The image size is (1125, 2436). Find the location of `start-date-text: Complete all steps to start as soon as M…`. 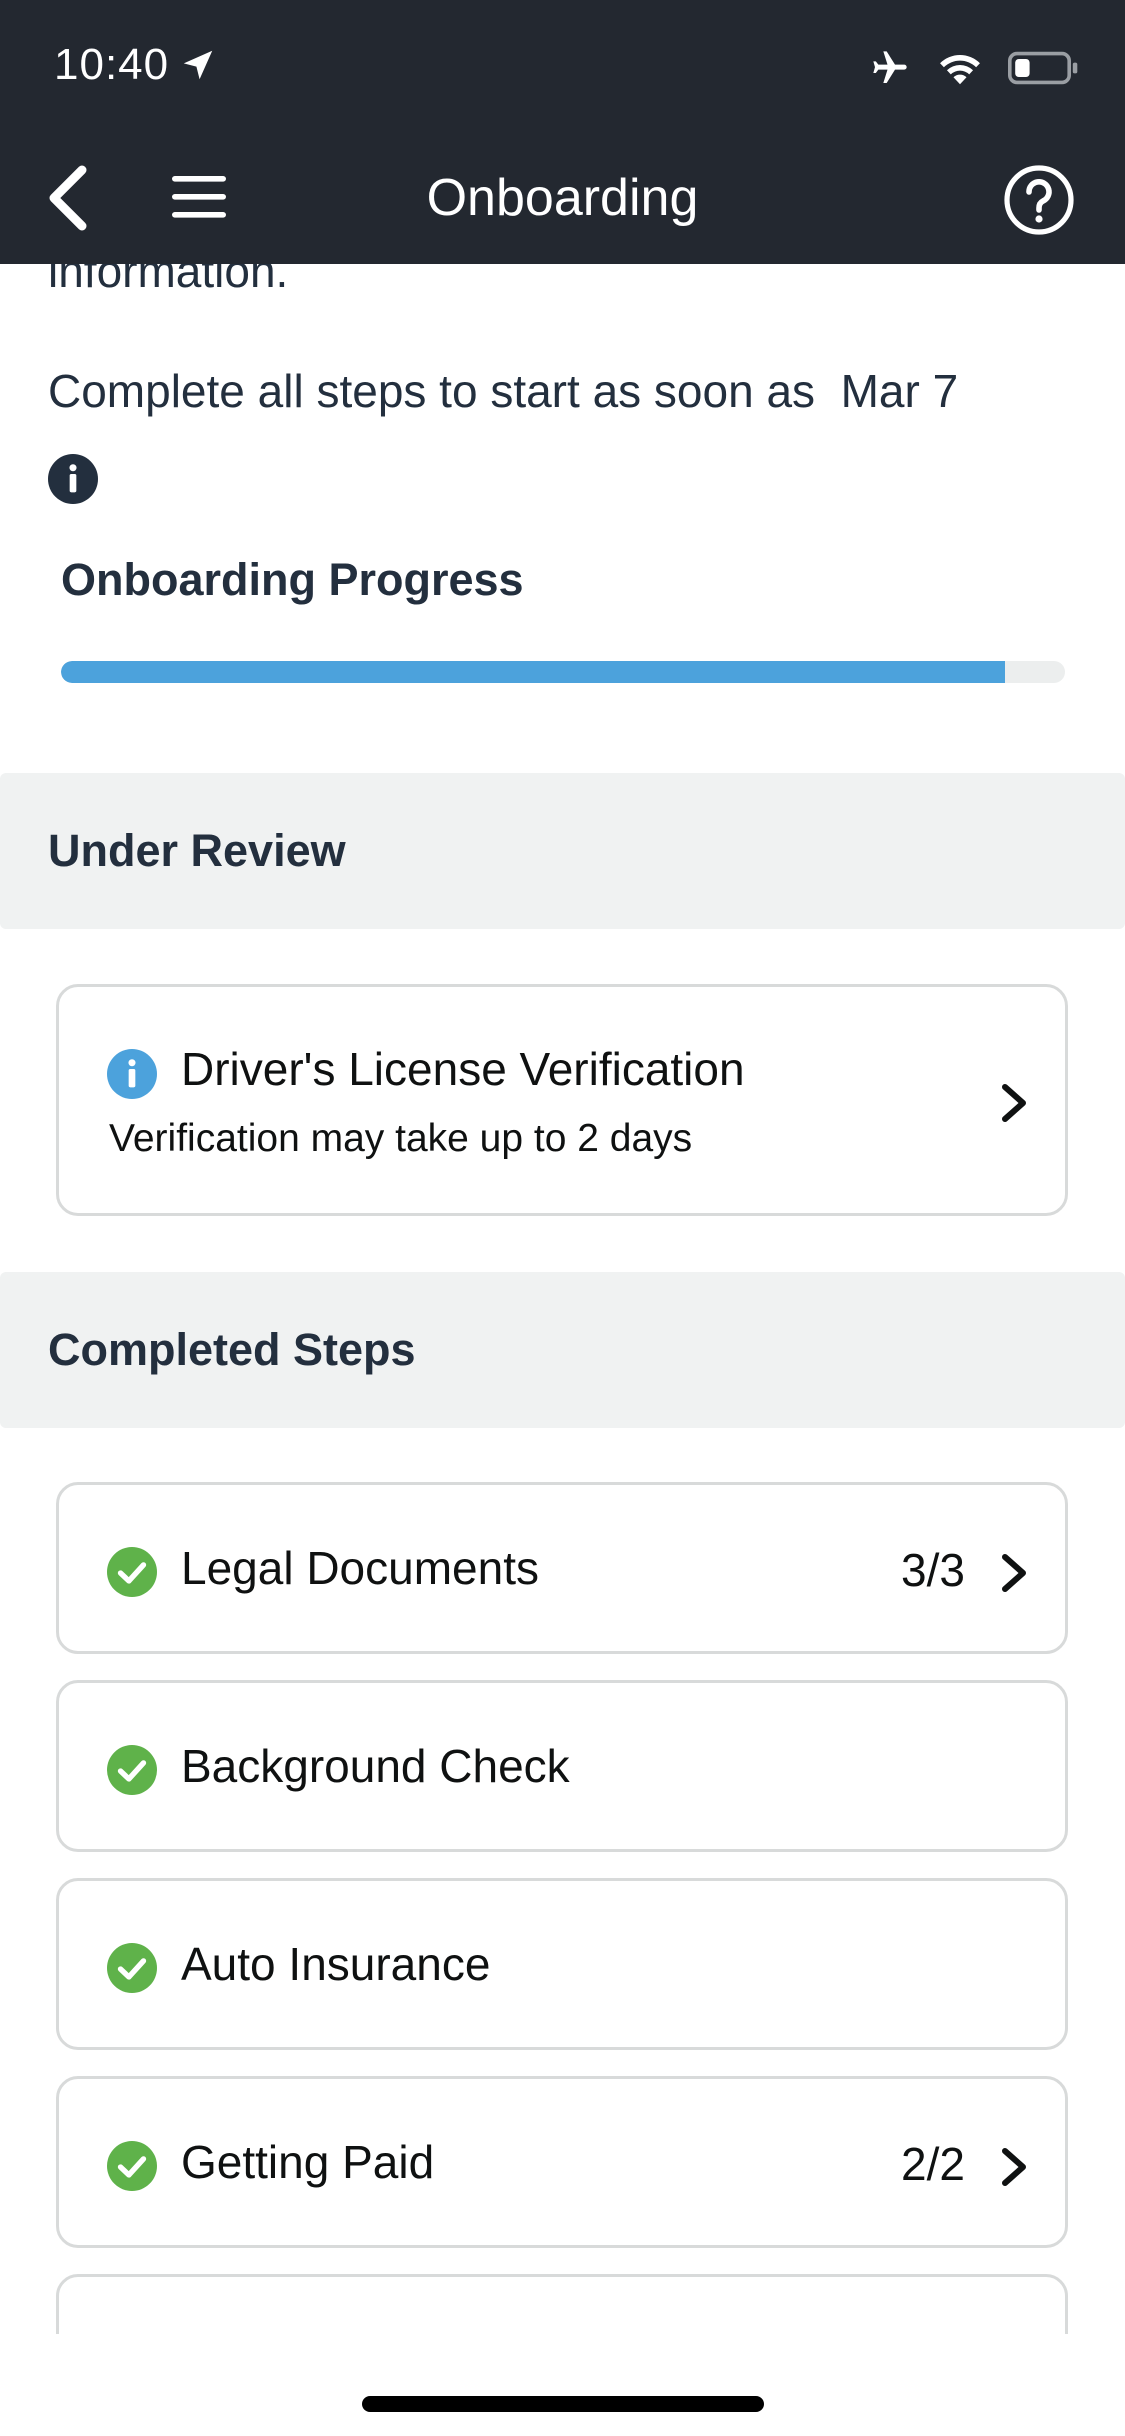

start-date-text: Complete all steps to start as soon as M… is located at coordinates (503, 391).